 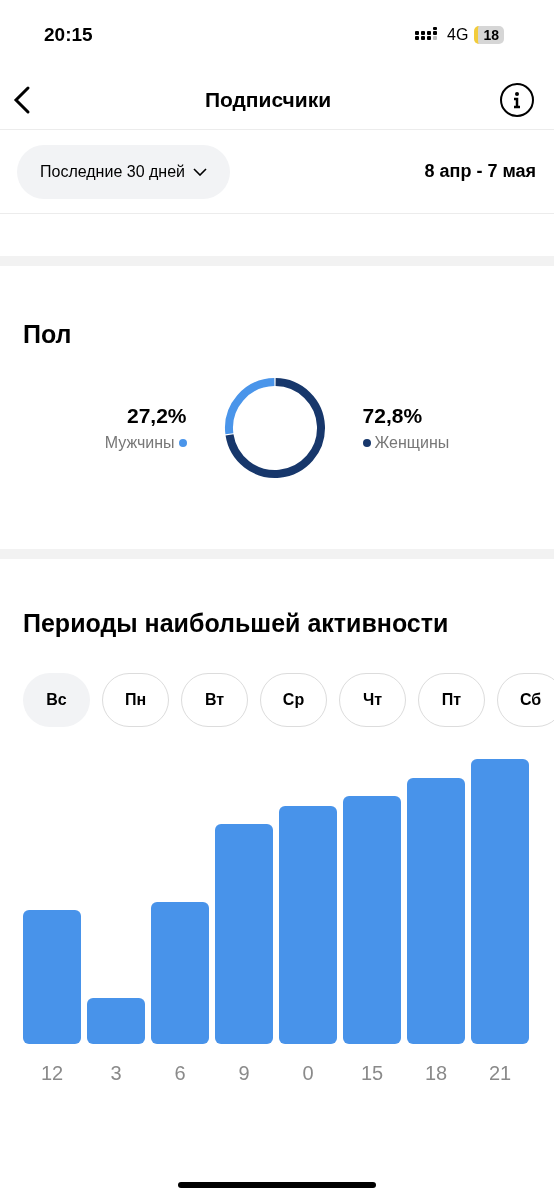 I want to click on info-button, so click(x=517, y=99).